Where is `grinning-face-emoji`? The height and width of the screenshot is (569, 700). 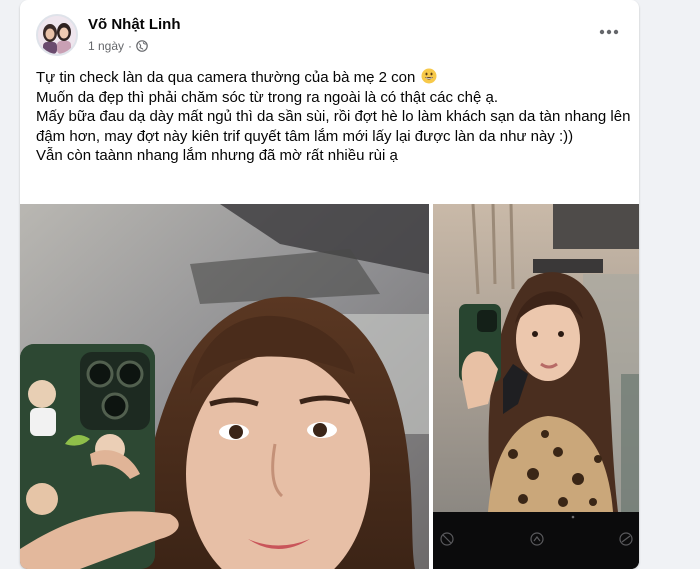 grinning-face-emoji is located at coordinates (429, 76).